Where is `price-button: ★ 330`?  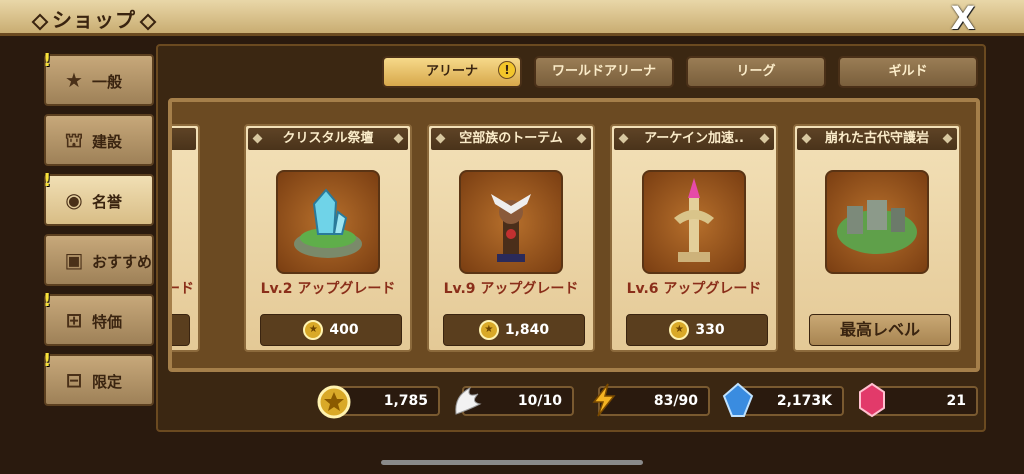
price-button: ★ 330 is located at coordinates (697, 330).